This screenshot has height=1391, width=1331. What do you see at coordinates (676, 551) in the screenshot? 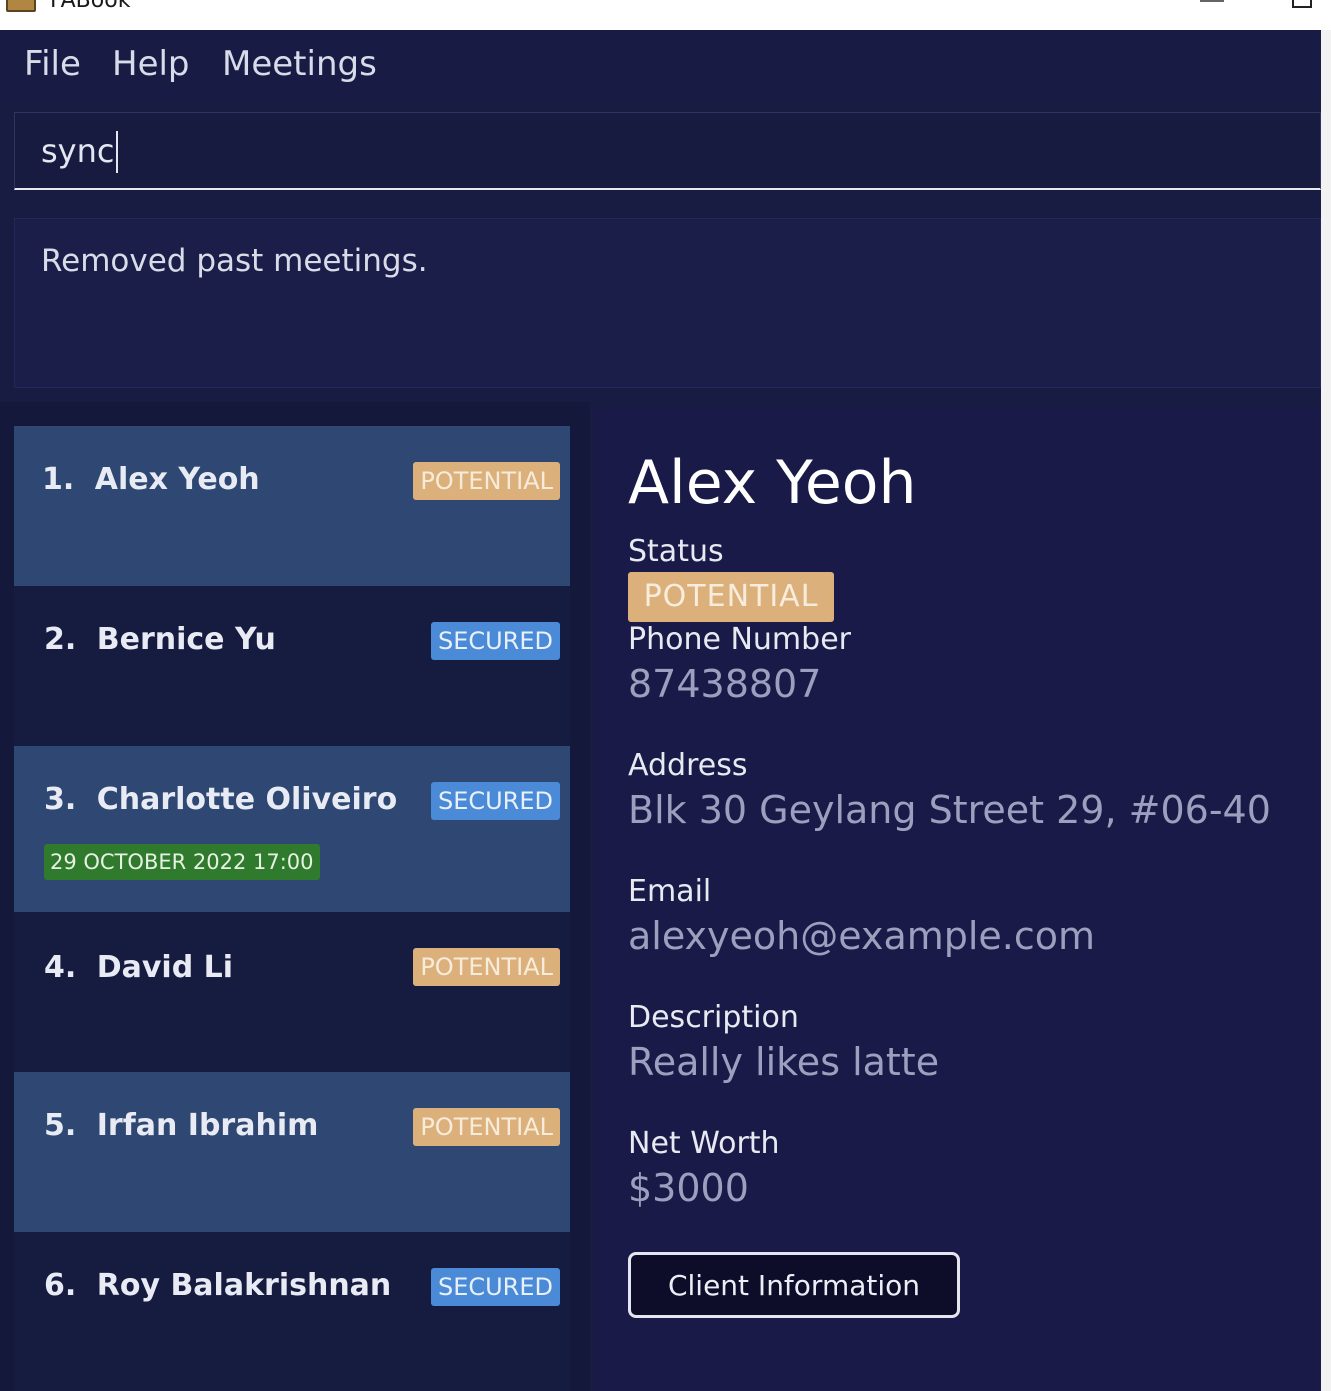
I see `status-label: Status` at bounding box center [676, 551].